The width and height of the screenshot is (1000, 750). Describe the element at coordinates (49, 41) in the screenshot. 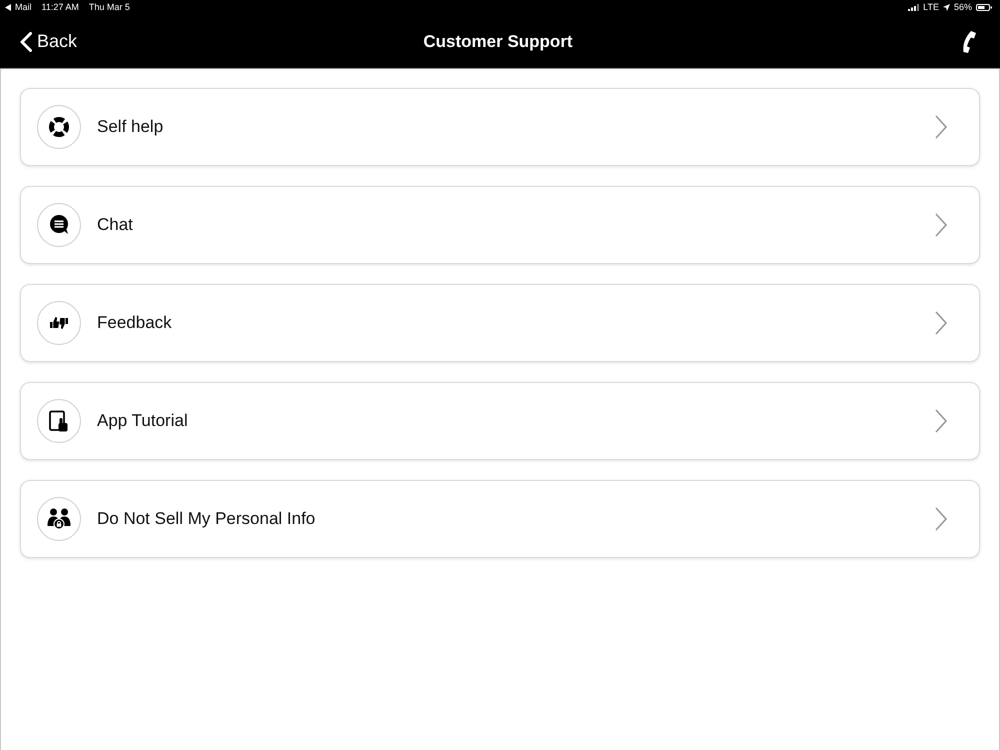

I see `back-button: Back` at that location.